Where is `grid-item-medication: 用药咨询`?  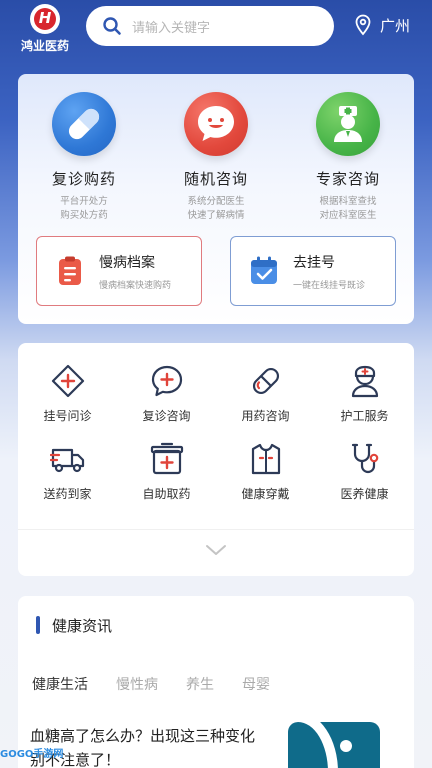 grid-item-medication: 用药咨询 is located at coordinates (265, 393).